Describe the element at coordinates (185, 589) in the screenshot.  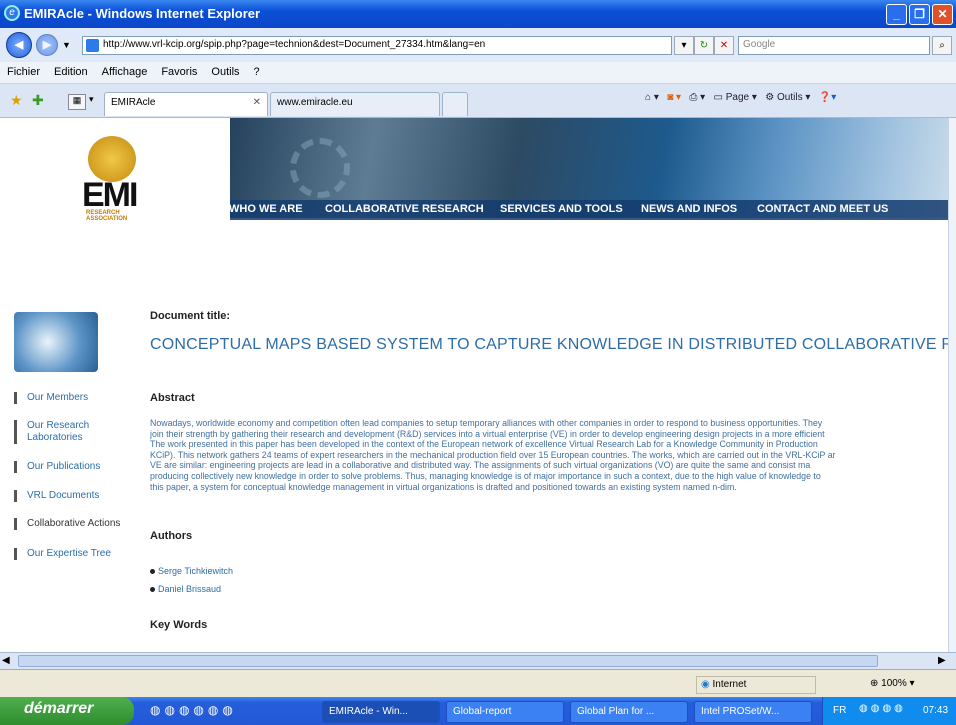
I see `author-link: Daniel Brissaud` at that location.